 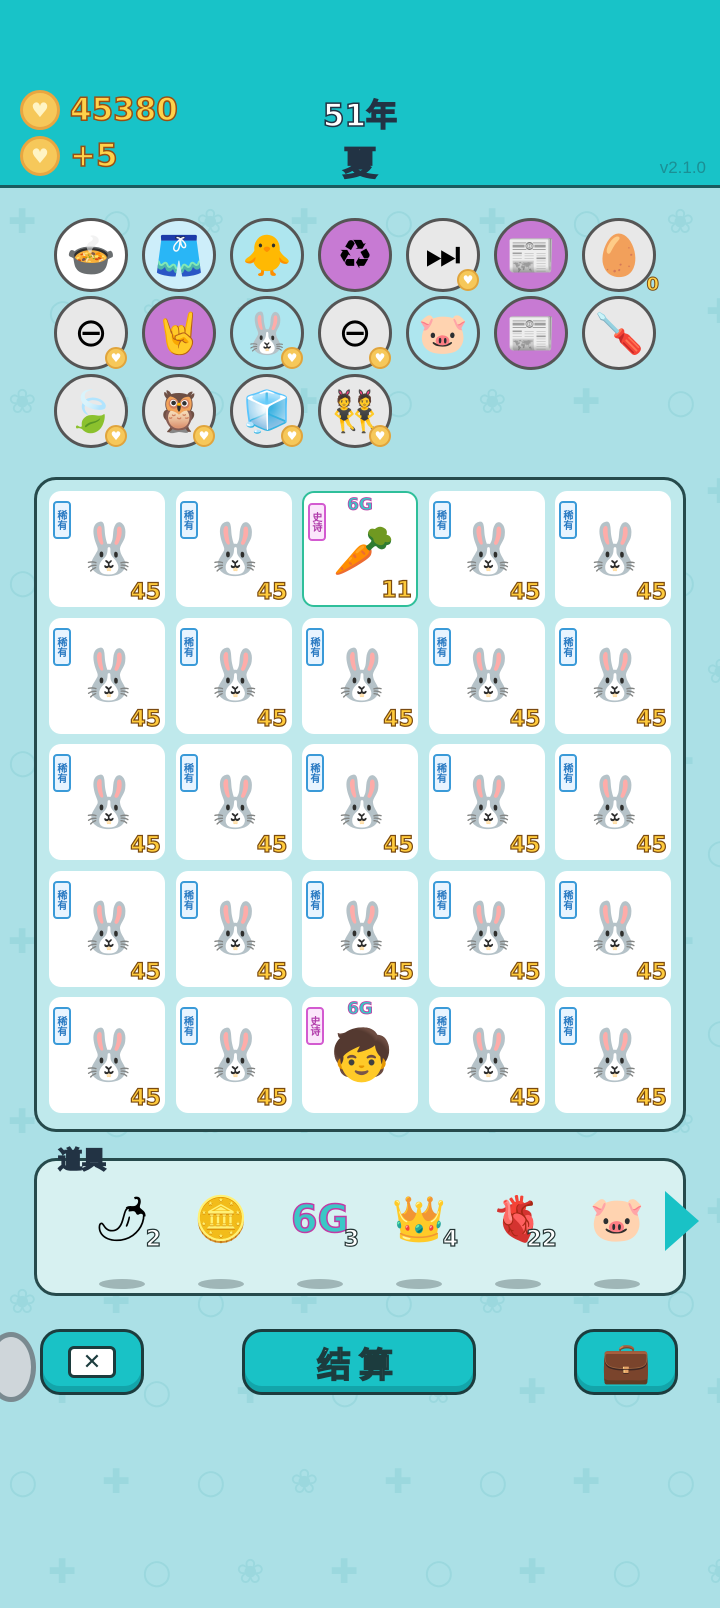 I want to click on prop-count: 2, so click(x=153, y=1239).